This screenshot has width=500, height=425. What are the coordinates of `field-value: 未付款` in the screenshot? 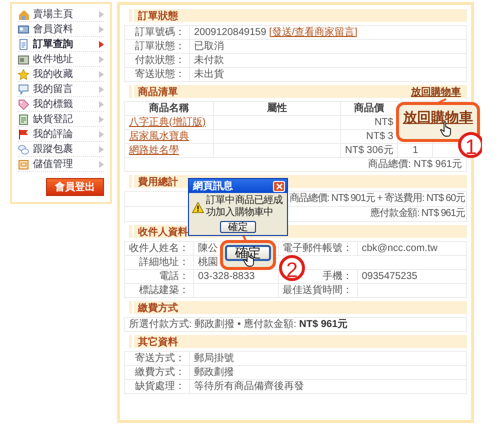 It's located at (209, 60).